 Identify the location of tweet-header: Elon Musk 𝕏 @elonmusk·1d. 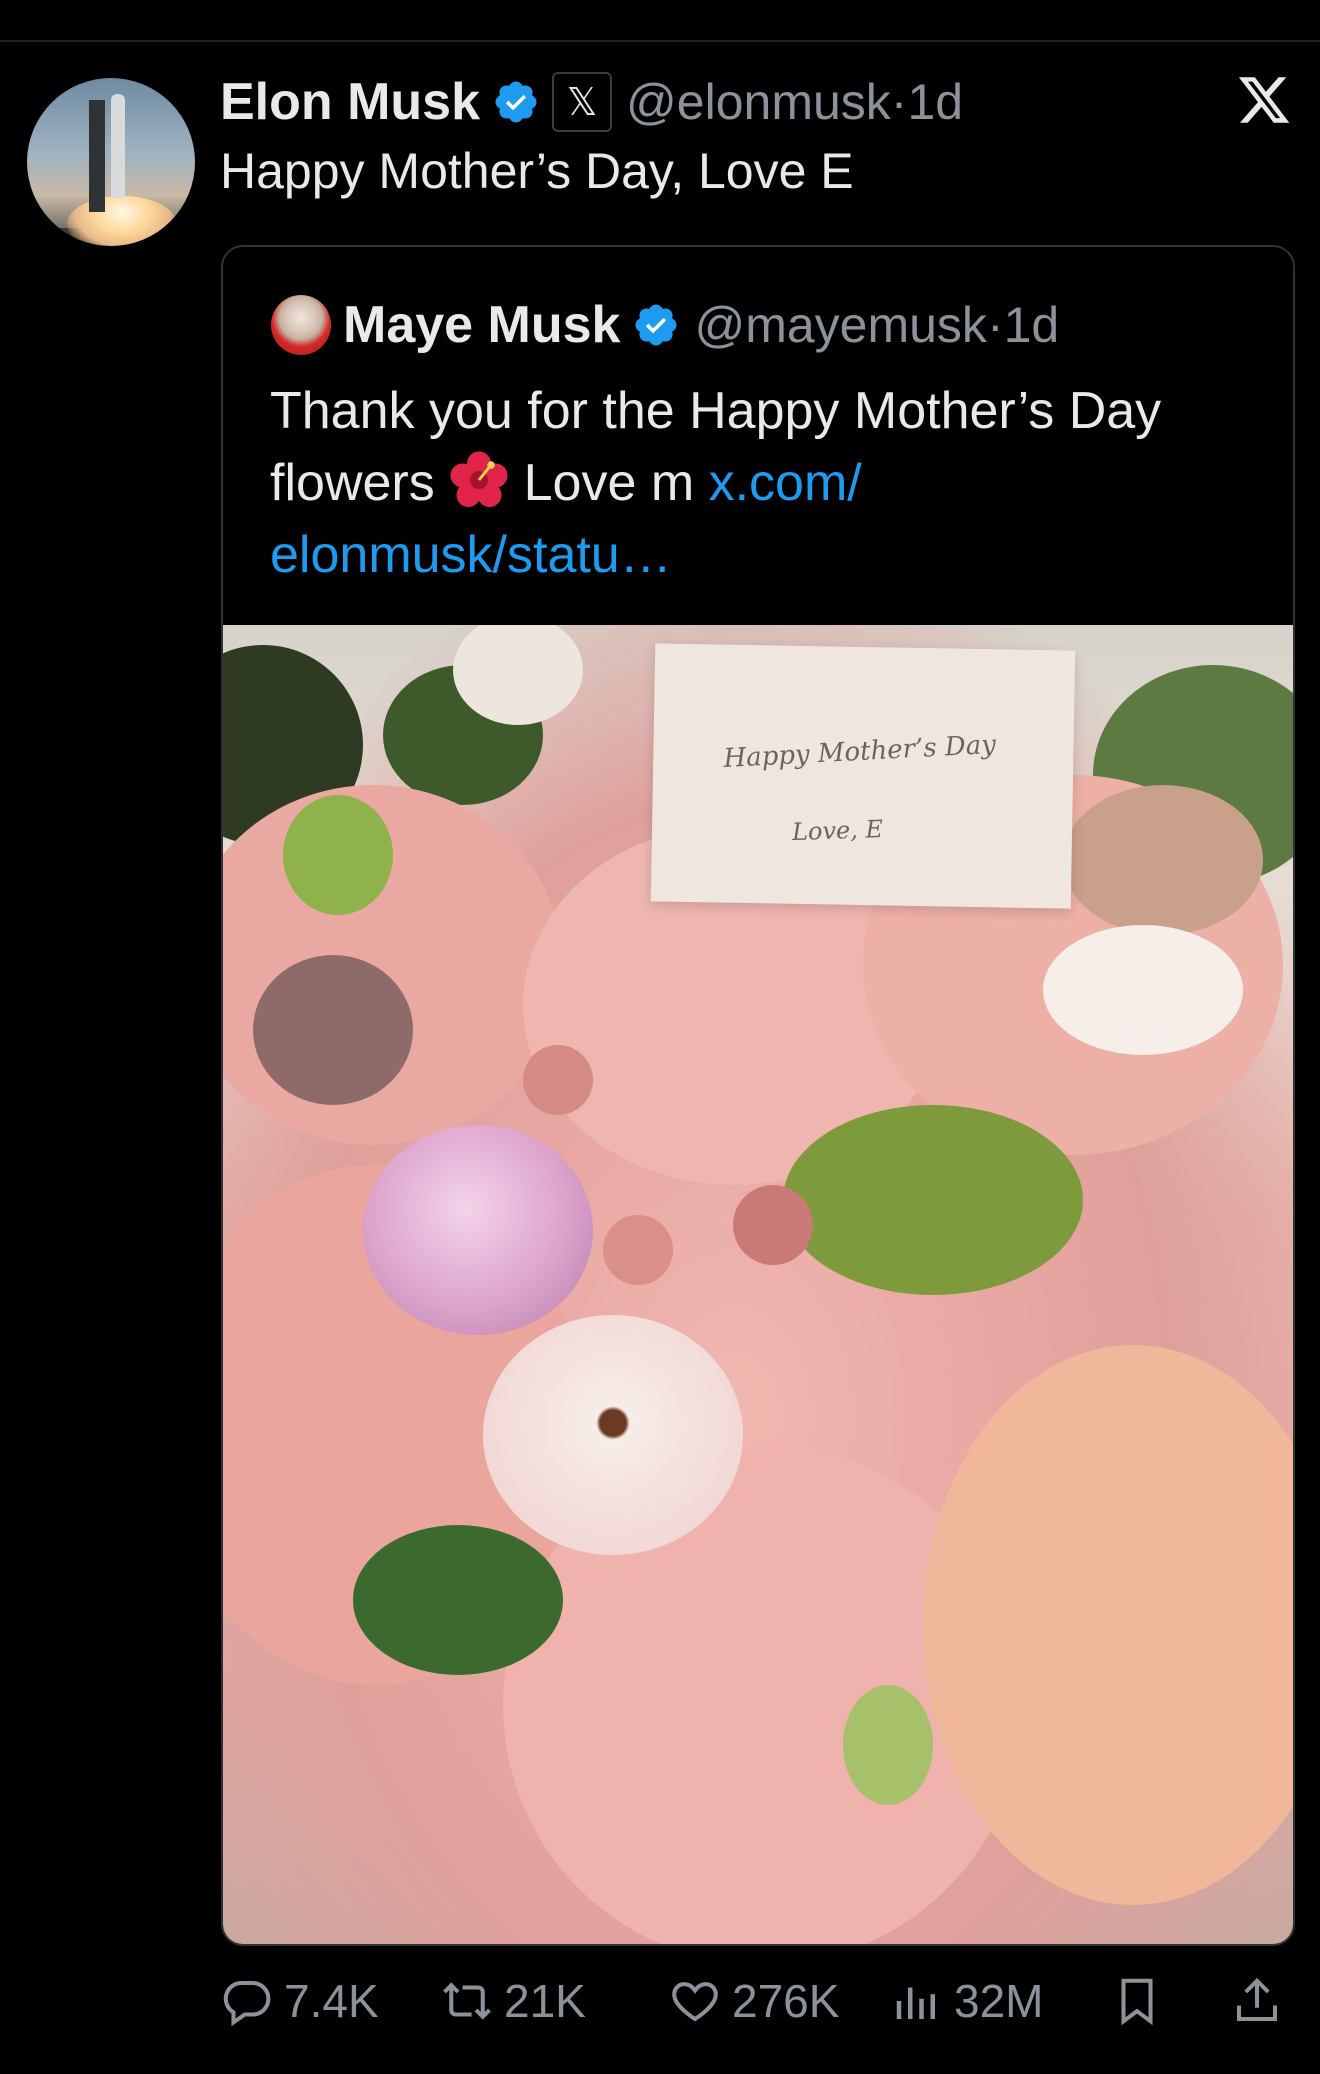
(591, 102).